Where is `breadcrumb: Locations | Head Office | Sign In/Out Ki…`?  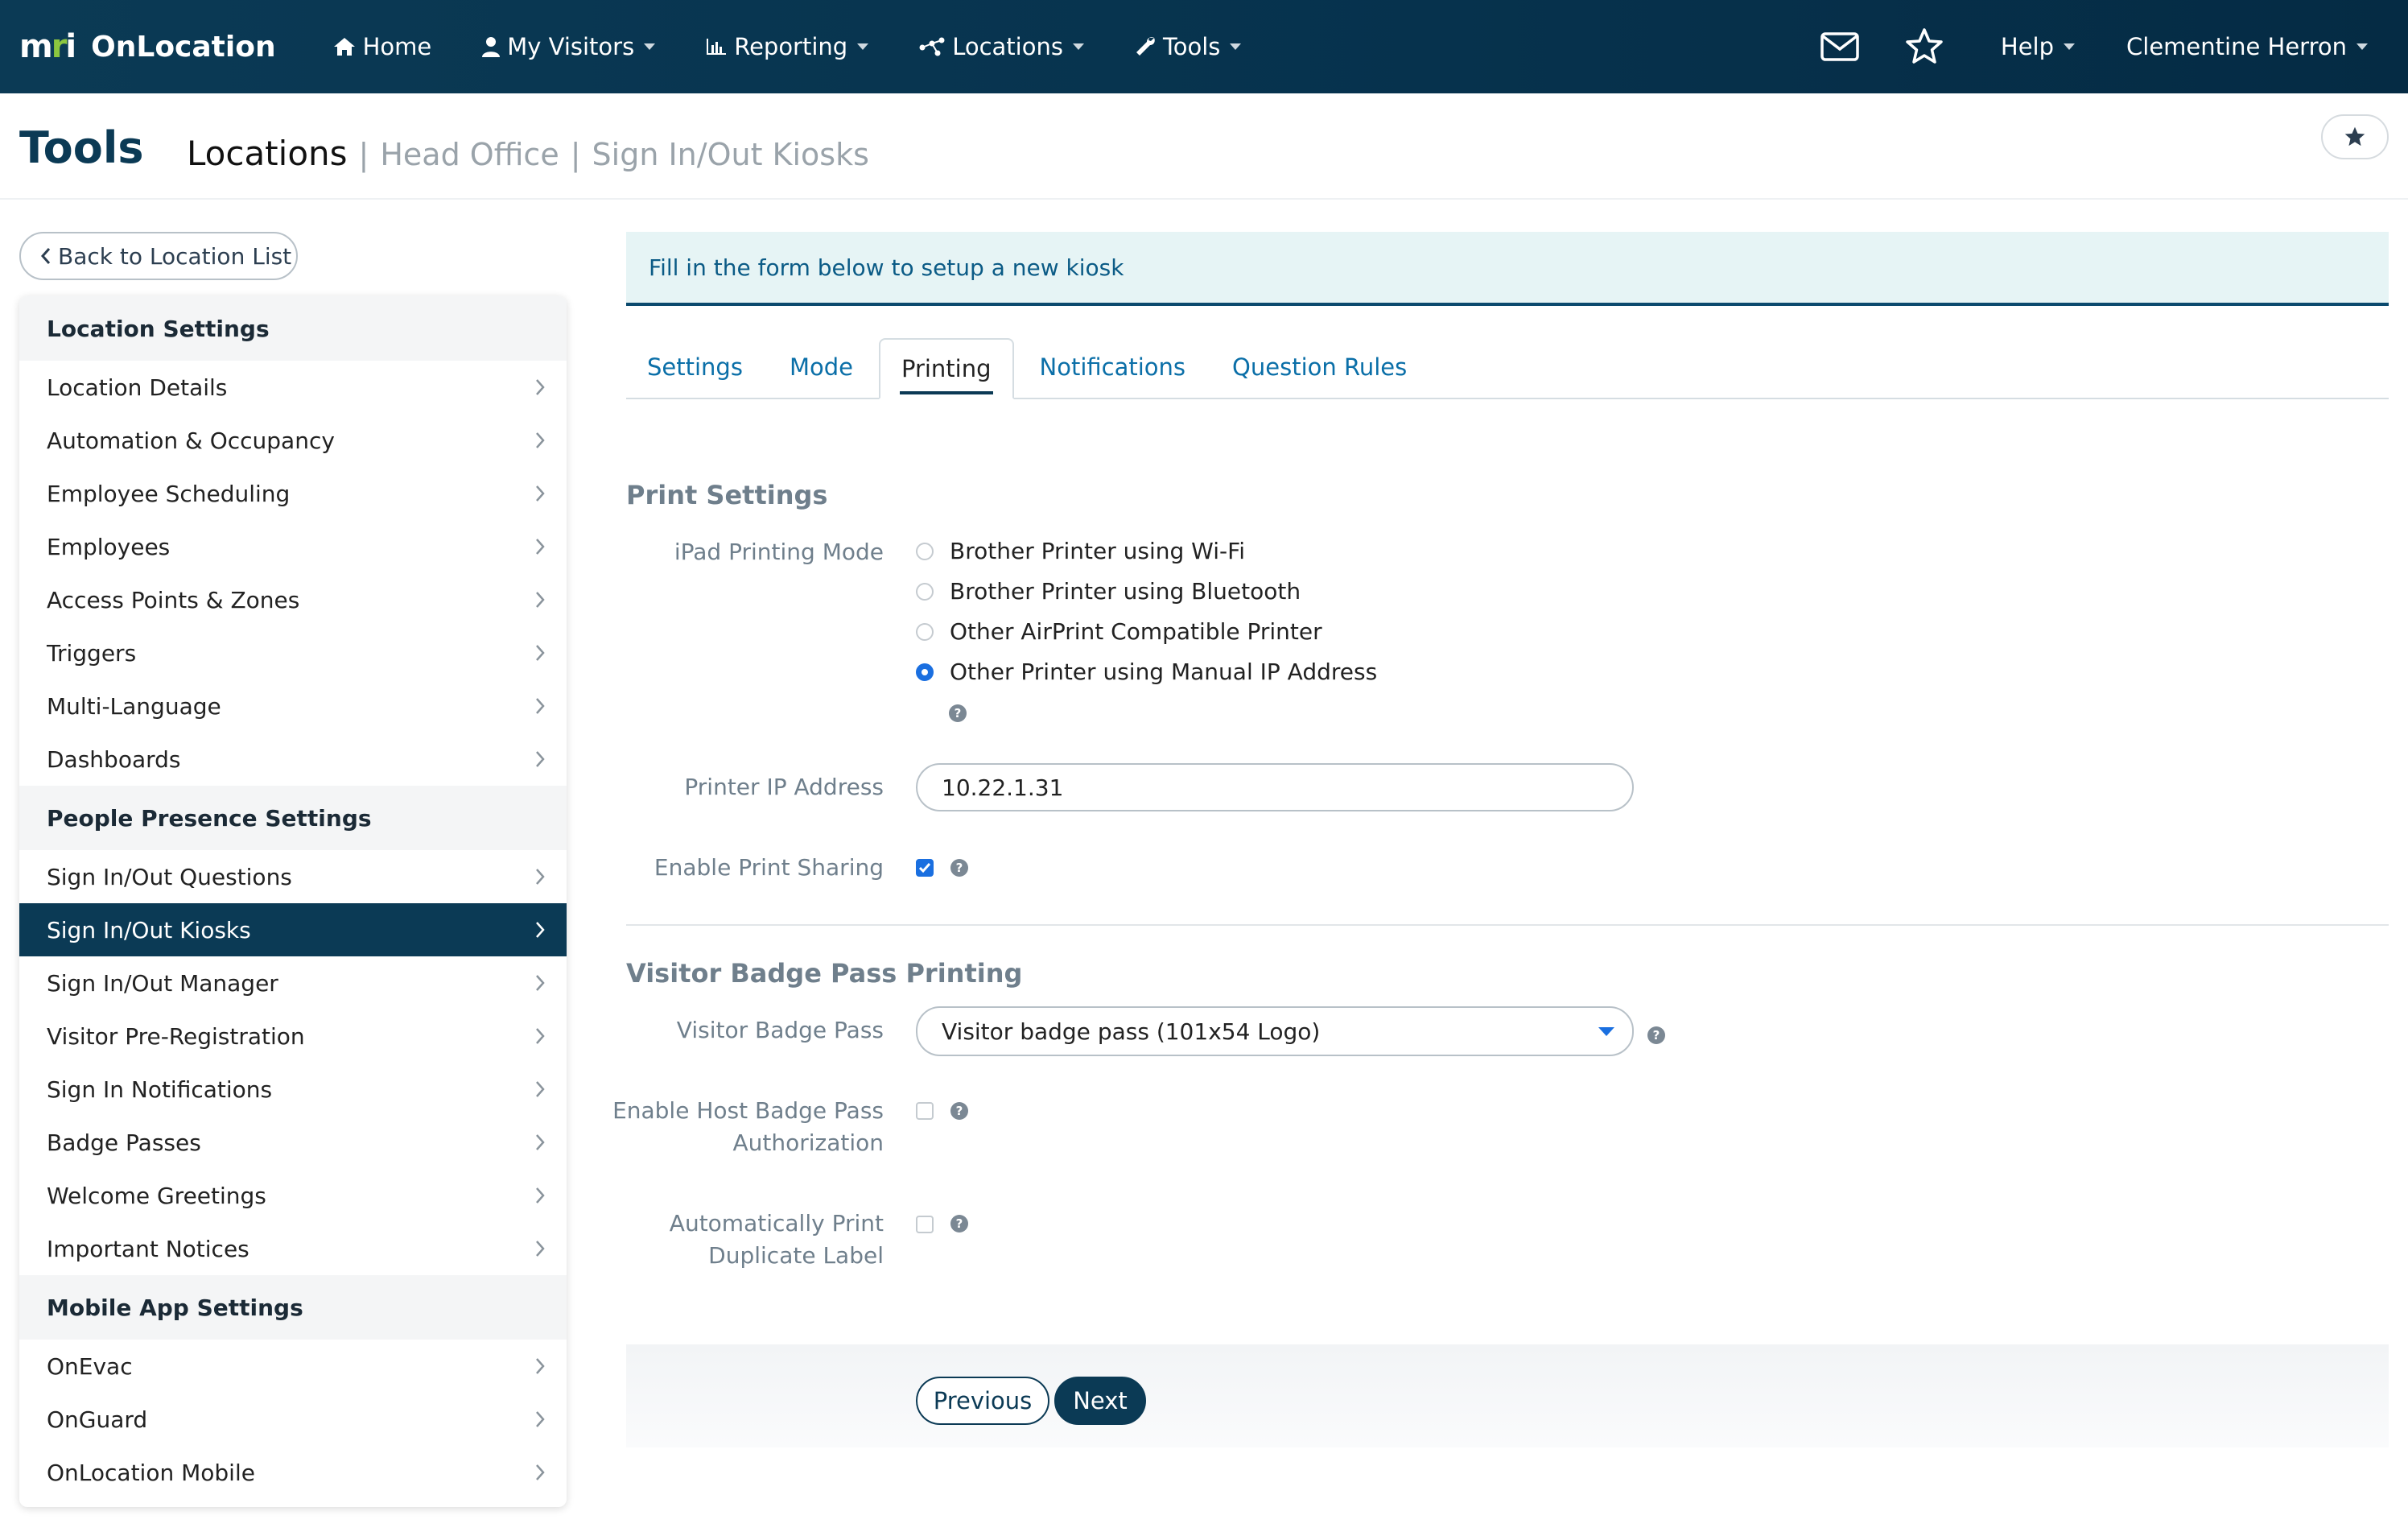
breadcrumb: Locations | Head Office | Sign In/Out Ki… is located at coordinates (528, 153).